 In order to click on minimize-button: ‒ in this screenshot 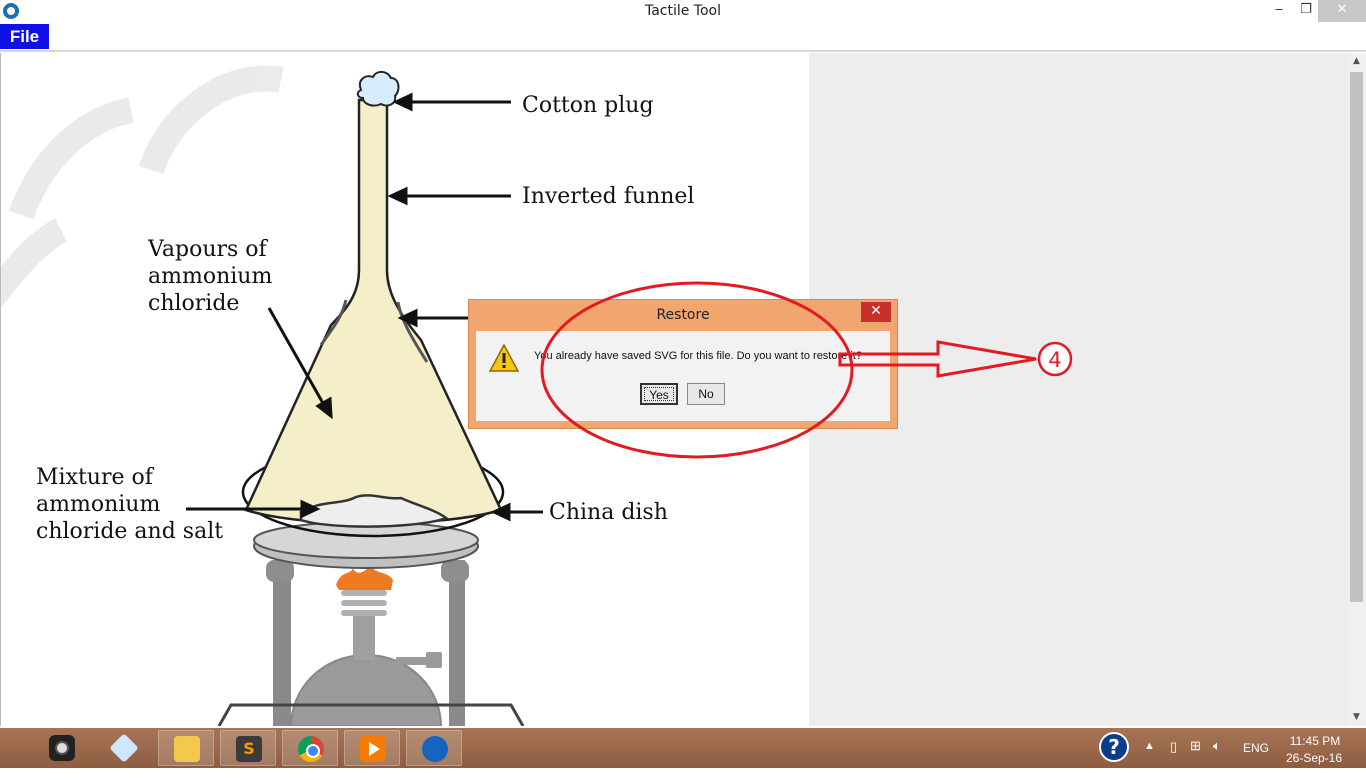, I will do `click(1279, 11)`.